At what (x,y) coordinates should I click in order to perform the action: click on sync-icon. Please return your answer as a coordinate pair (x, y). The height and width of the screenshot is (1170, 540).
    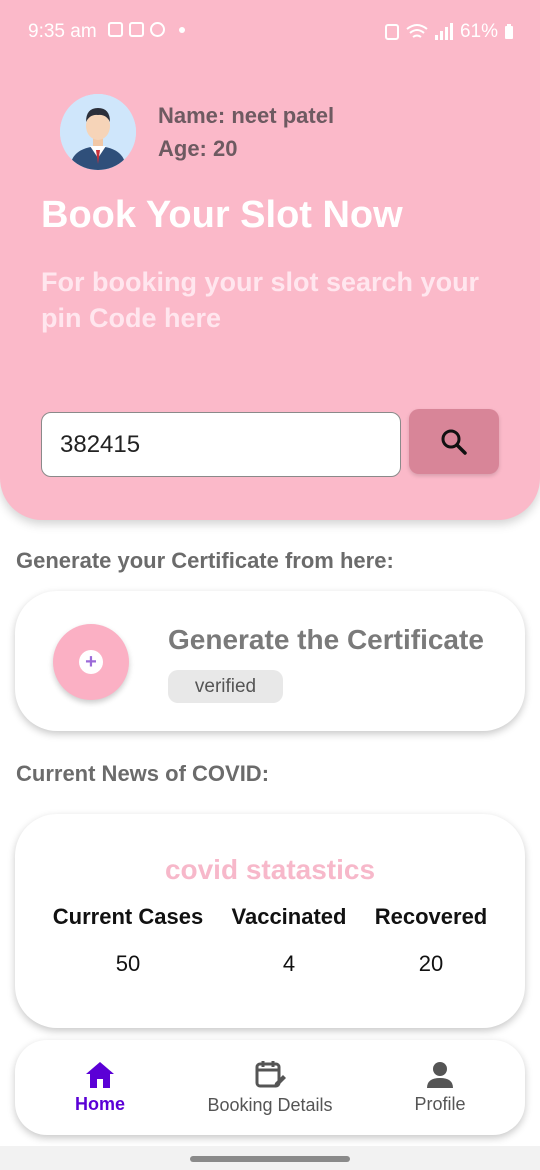
    Looking at the image, I should click on (157, 29).